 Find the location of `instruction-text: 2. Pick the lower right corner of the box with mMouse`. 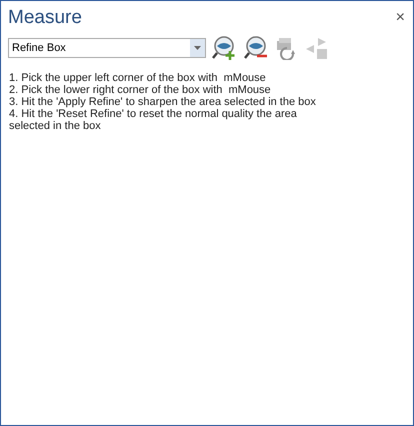

instruction-text: 2. Pick the lower right corner of the box with mMouse is located at coordinates (140, 90).